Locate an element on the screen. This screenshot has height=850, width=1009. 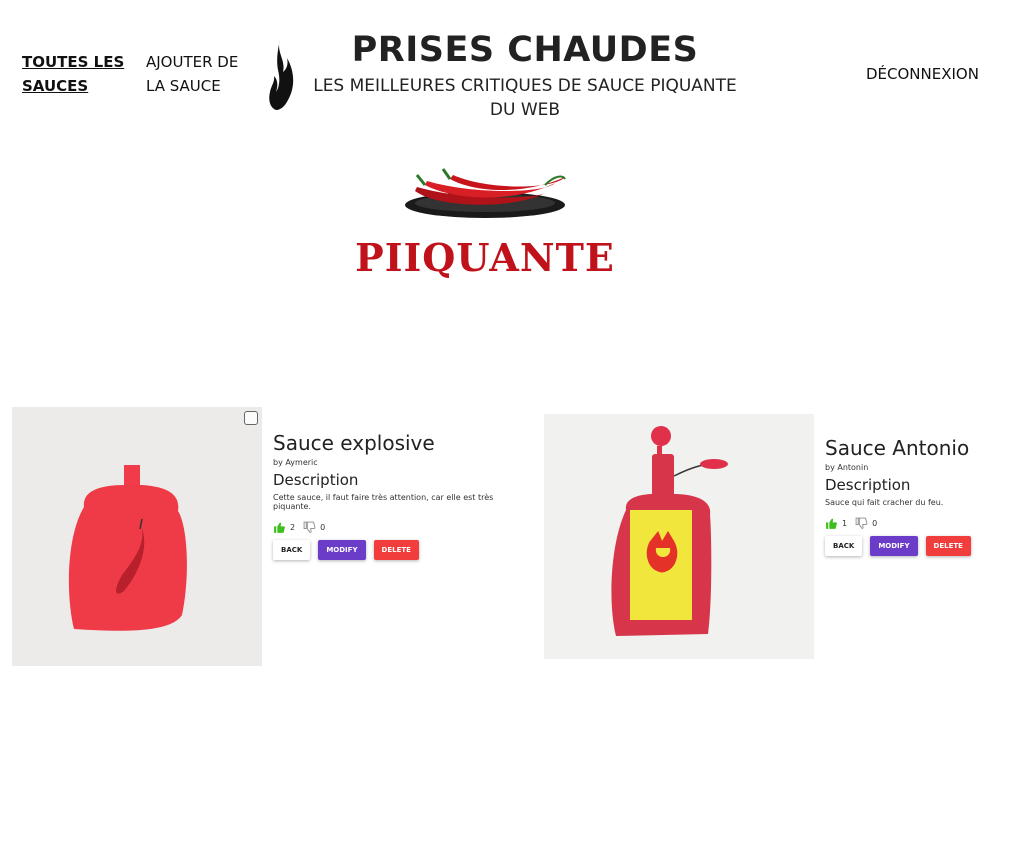
sauce-name: Sauce explosive is located at coordinates (354, 443).